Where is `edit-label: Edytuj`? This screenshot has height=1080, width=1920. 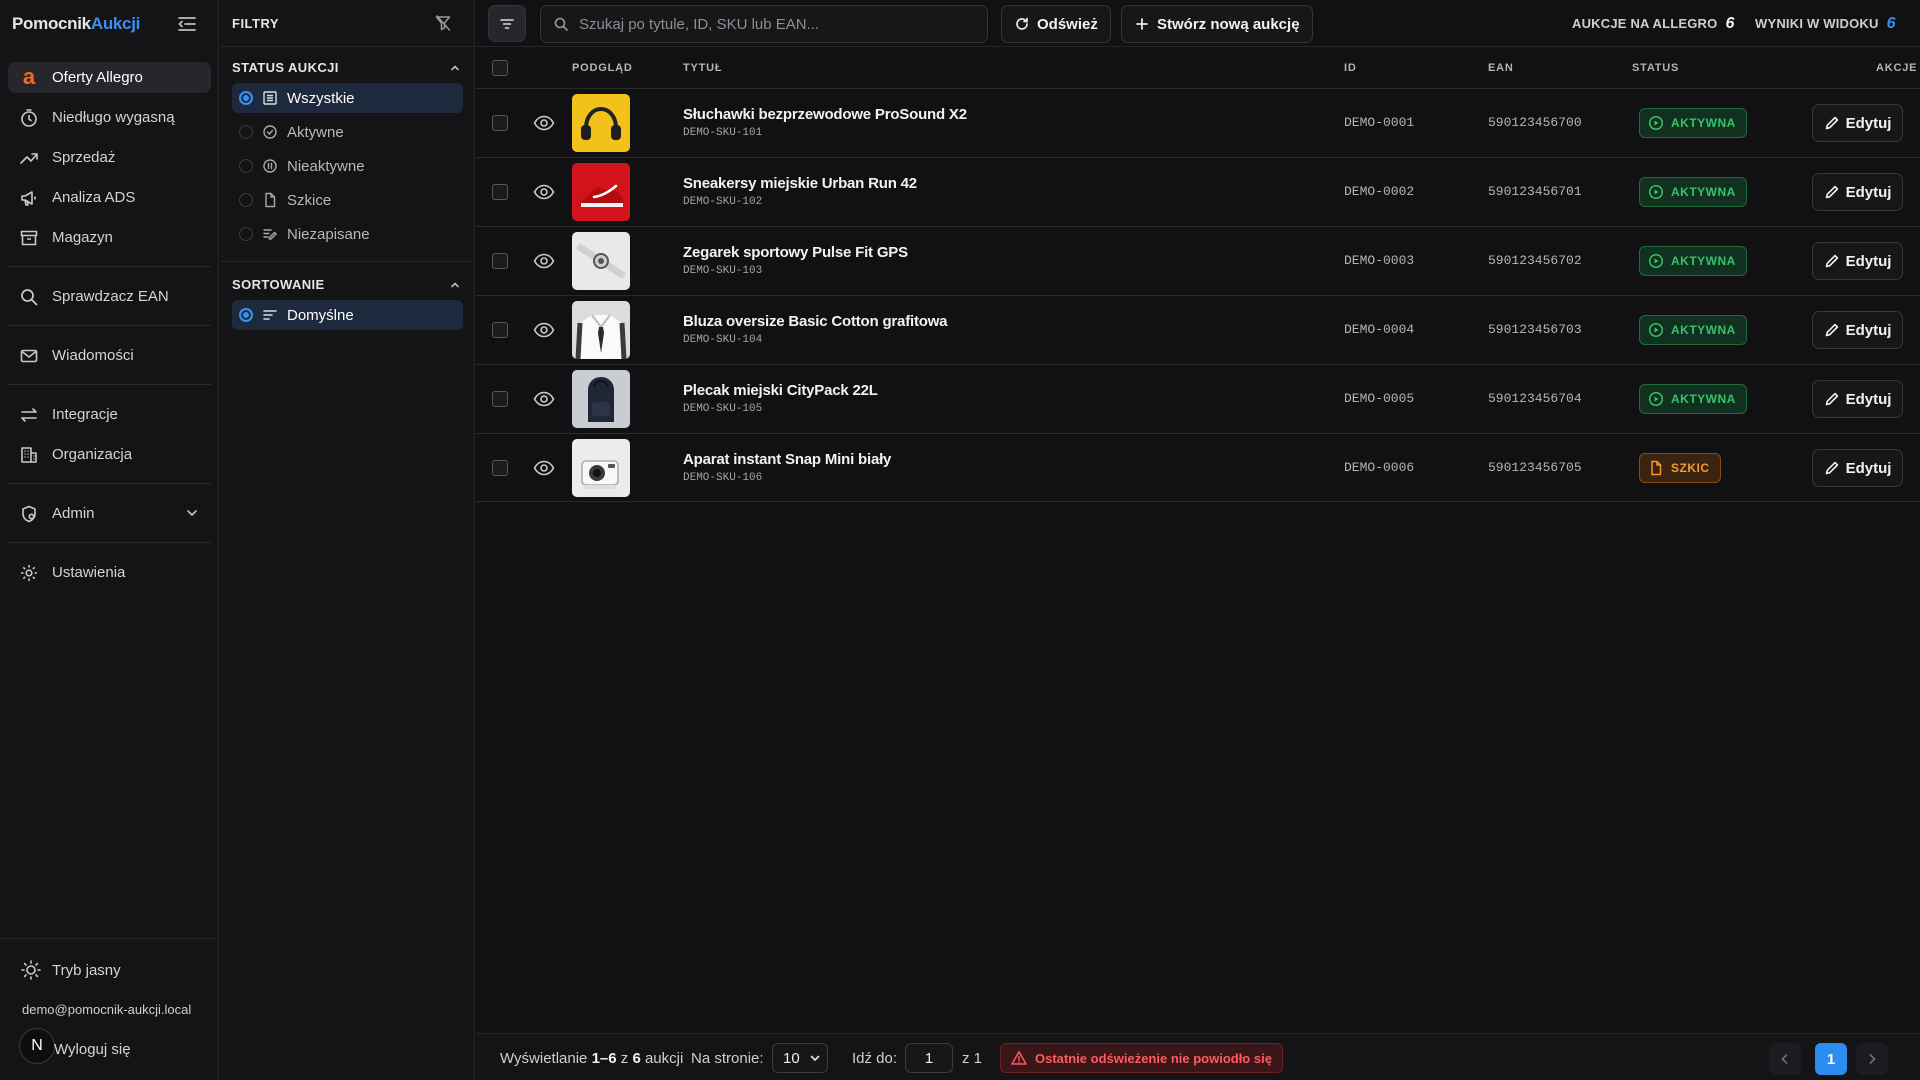
edit-label: Edytuj is located at coordinates (1868, 399).